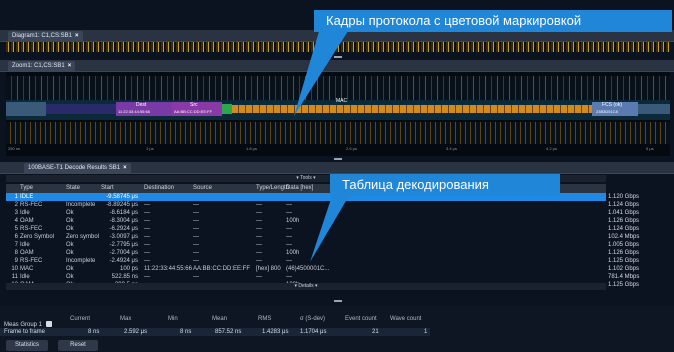 This screenshot has width=674, height=352. I want to click on meas-value-current: 8 ns, so click(94, 332).